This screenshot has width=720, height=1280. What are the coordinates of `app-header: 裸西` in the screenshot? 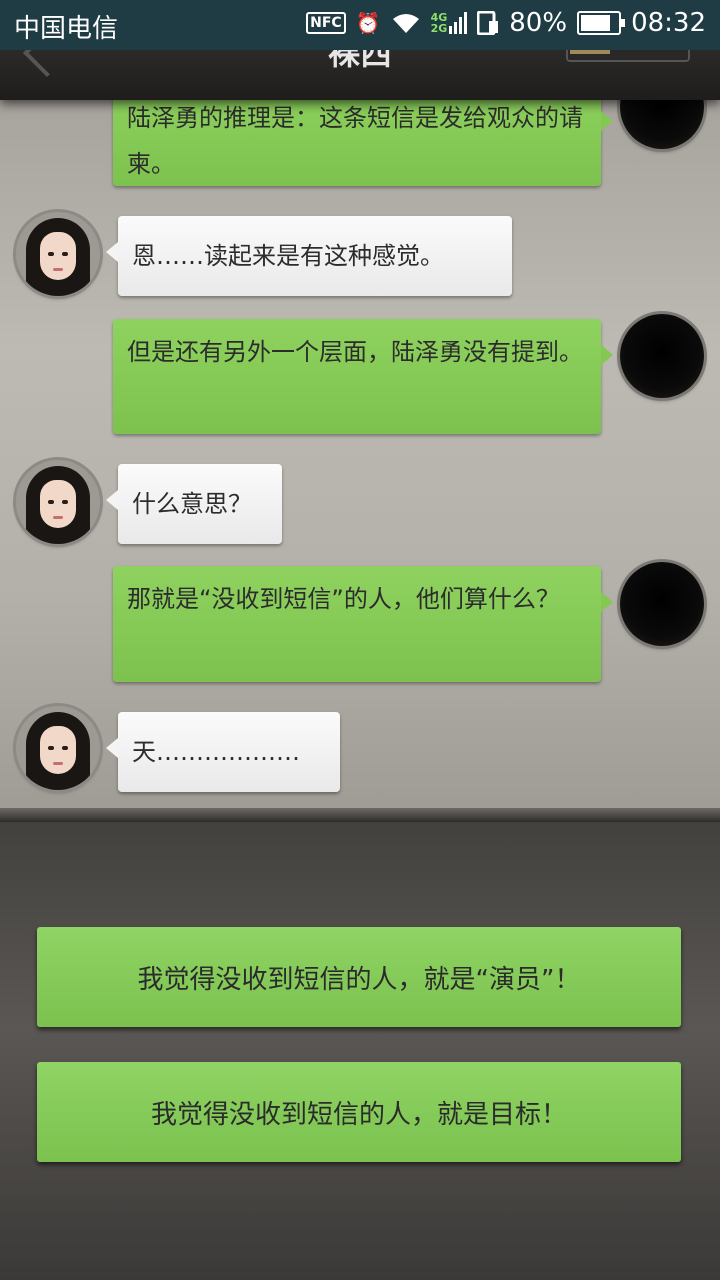 It's located at (360, 75).